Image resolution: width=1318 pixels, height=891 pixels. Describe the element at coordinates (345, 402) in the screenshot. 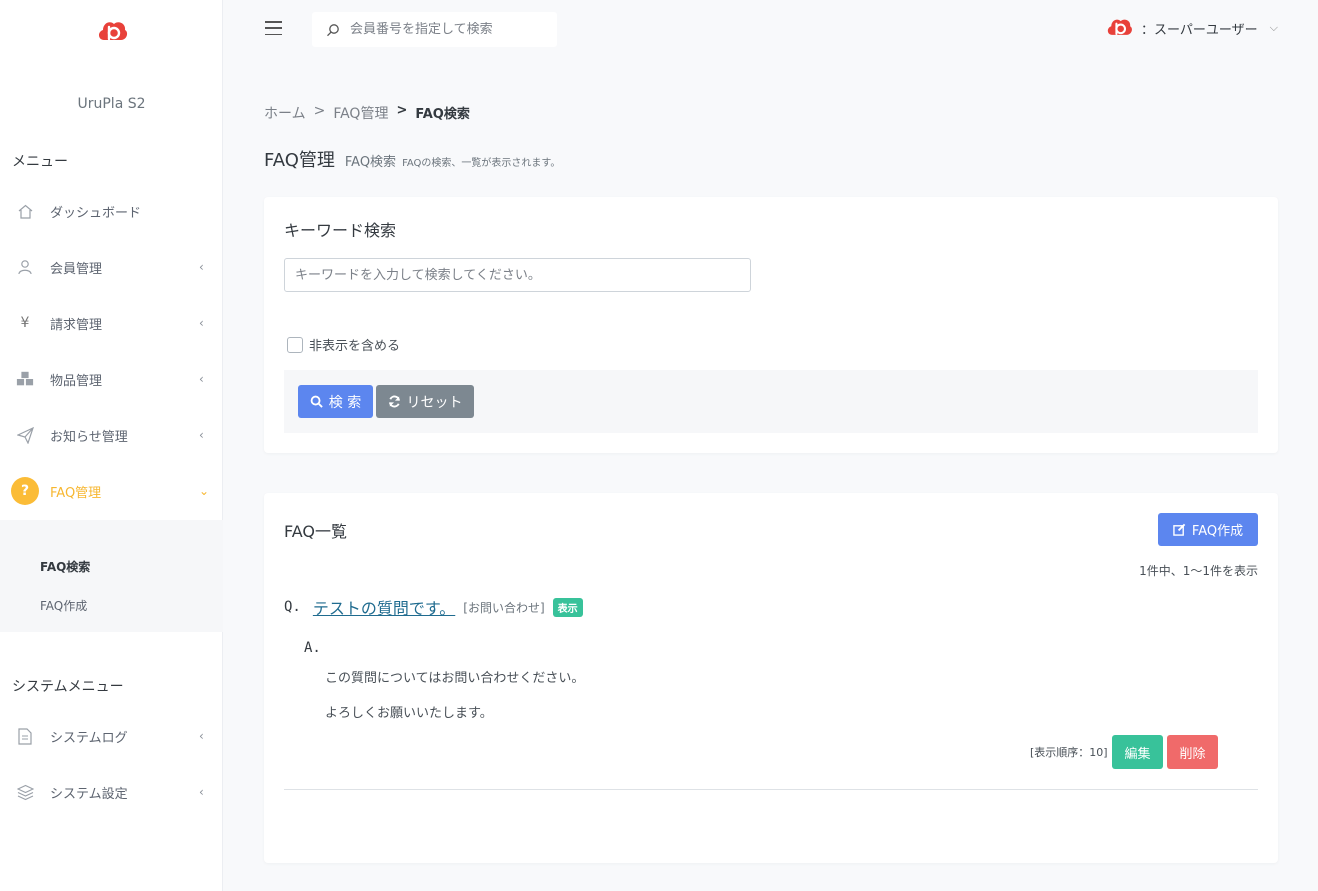

I see `search-button-label: 検 索` at that location.